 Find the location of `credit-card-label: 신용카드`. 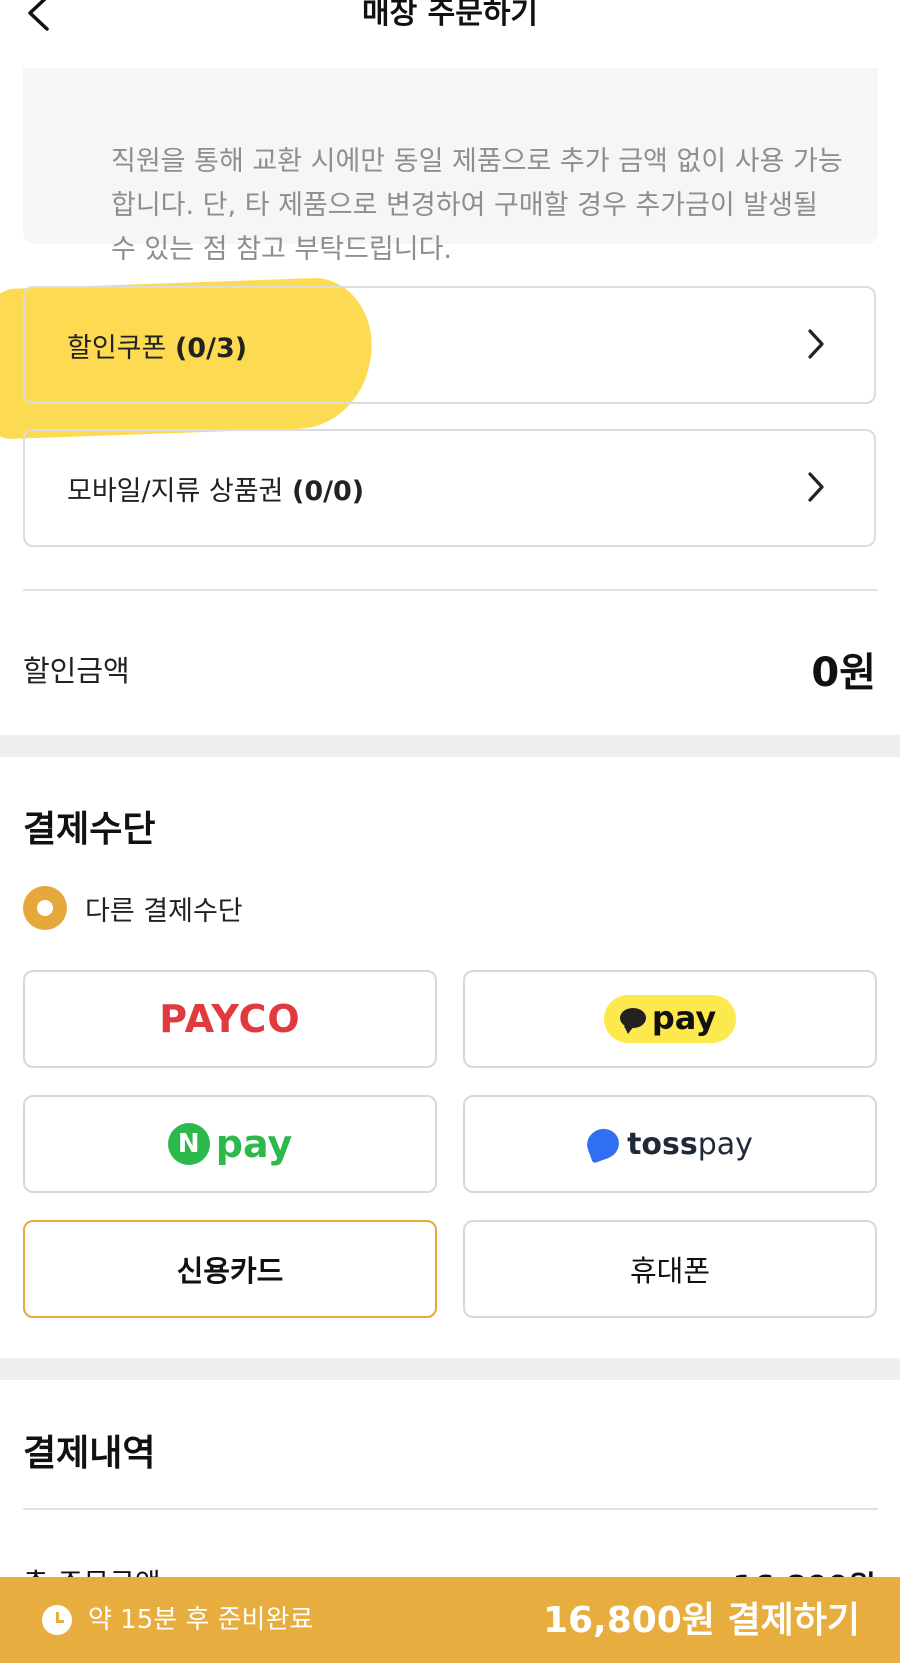

credit-card-label: 신용카드 is located at coordinates (230, 1271).